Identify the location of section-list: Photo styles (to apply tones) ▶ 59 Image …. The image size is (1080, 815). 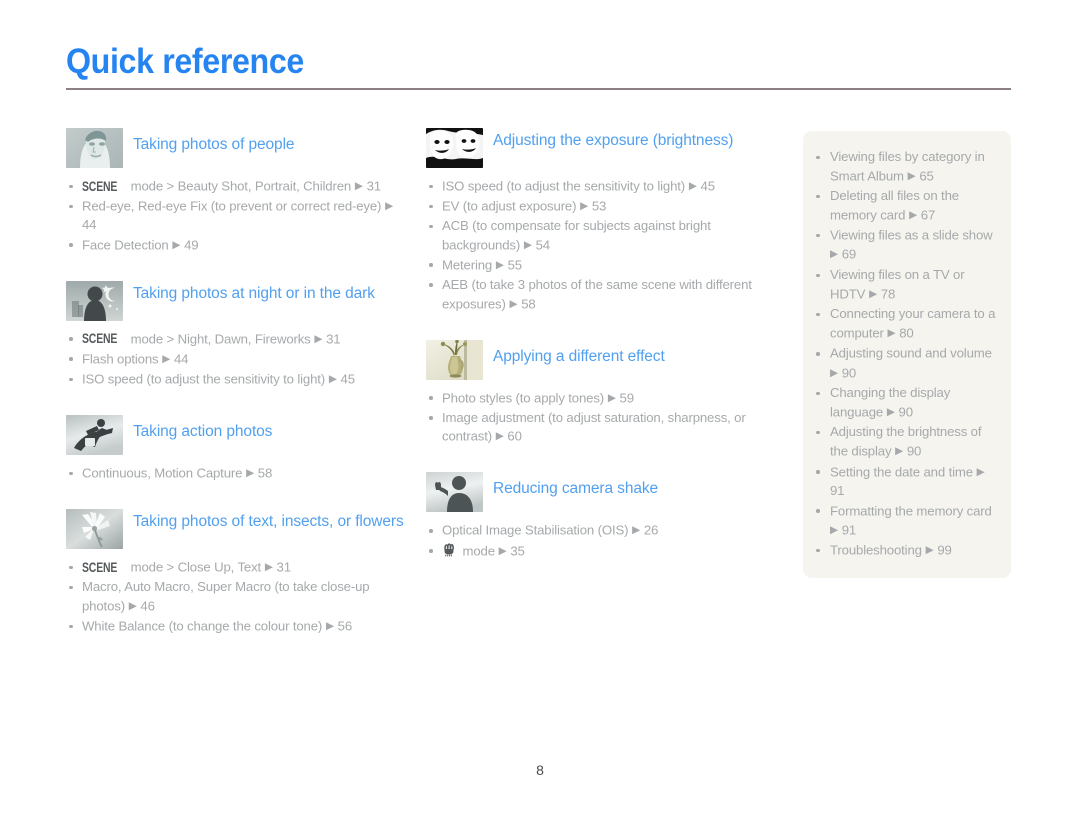
(598, 418).